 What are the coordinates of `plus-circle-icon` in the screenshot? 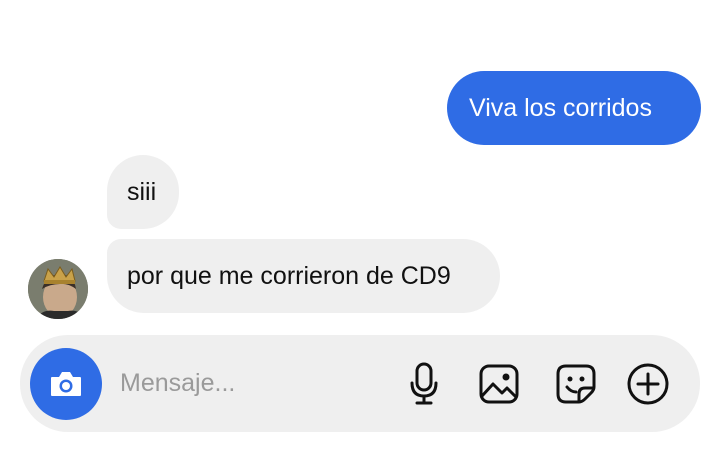 It's located at (648, 384).